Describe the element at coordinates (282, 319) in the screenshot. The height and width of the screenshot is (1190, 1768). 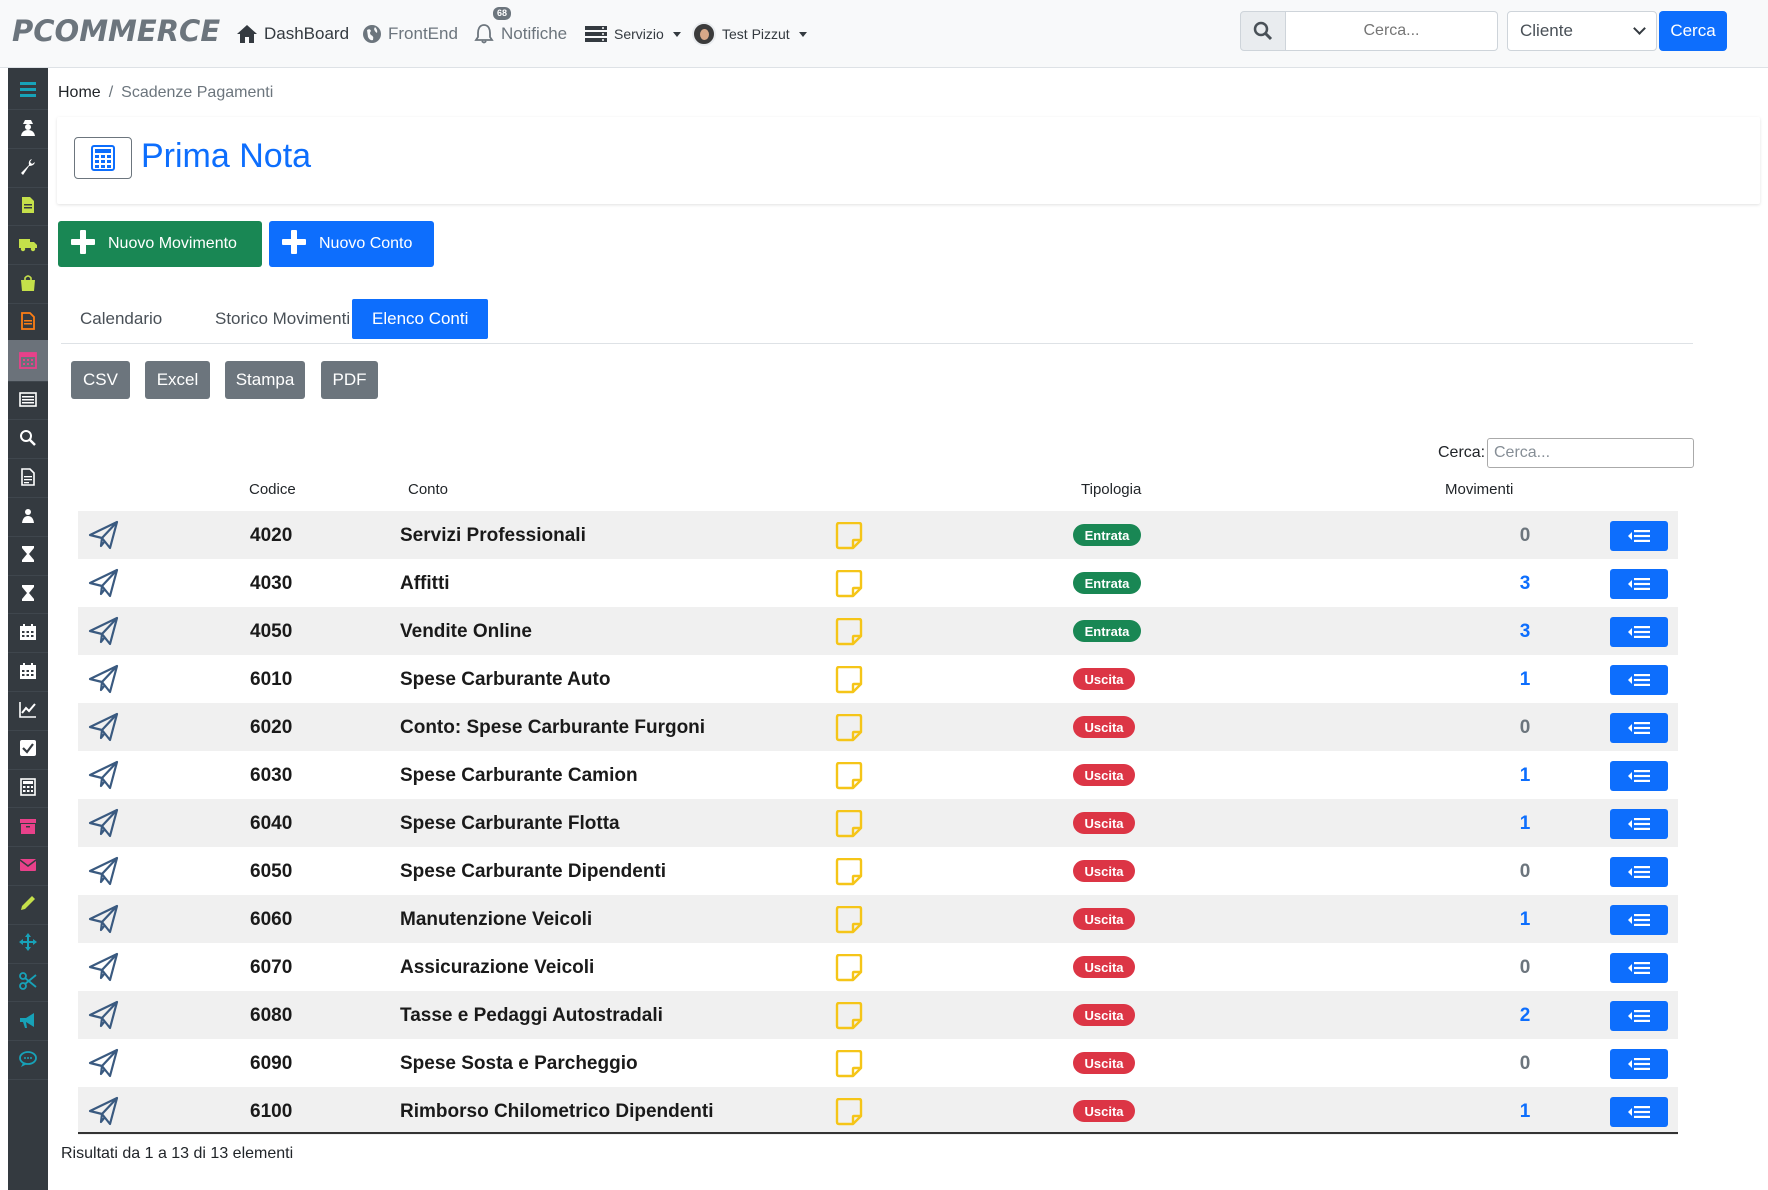
I see `tab-storico-movimenti: Storico Movimenti` at that location.